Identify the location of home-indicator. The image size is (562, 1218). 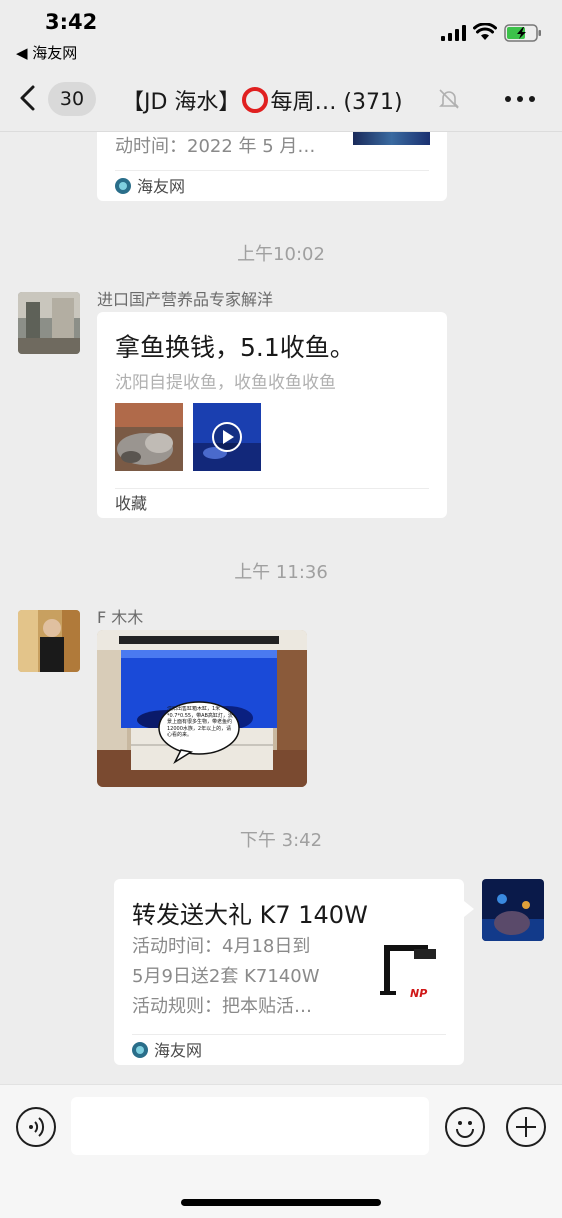
(281, 1202).